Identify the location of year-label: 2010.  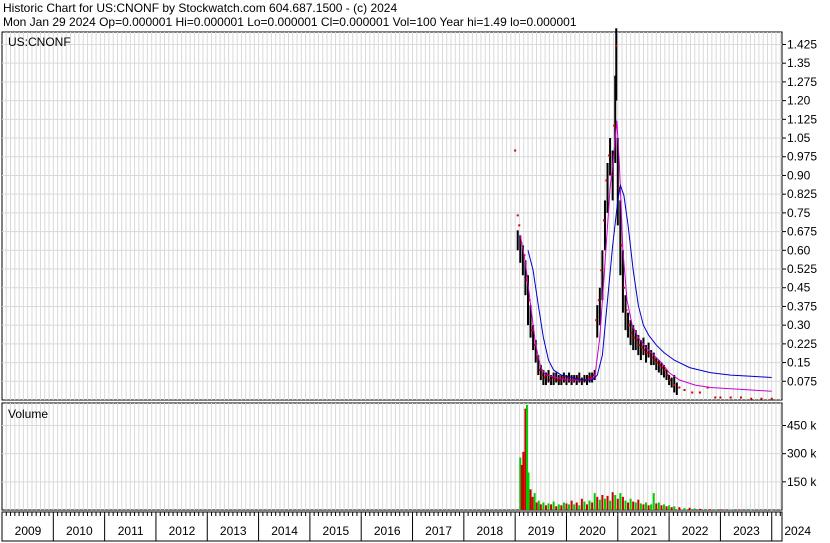
(79, 531).